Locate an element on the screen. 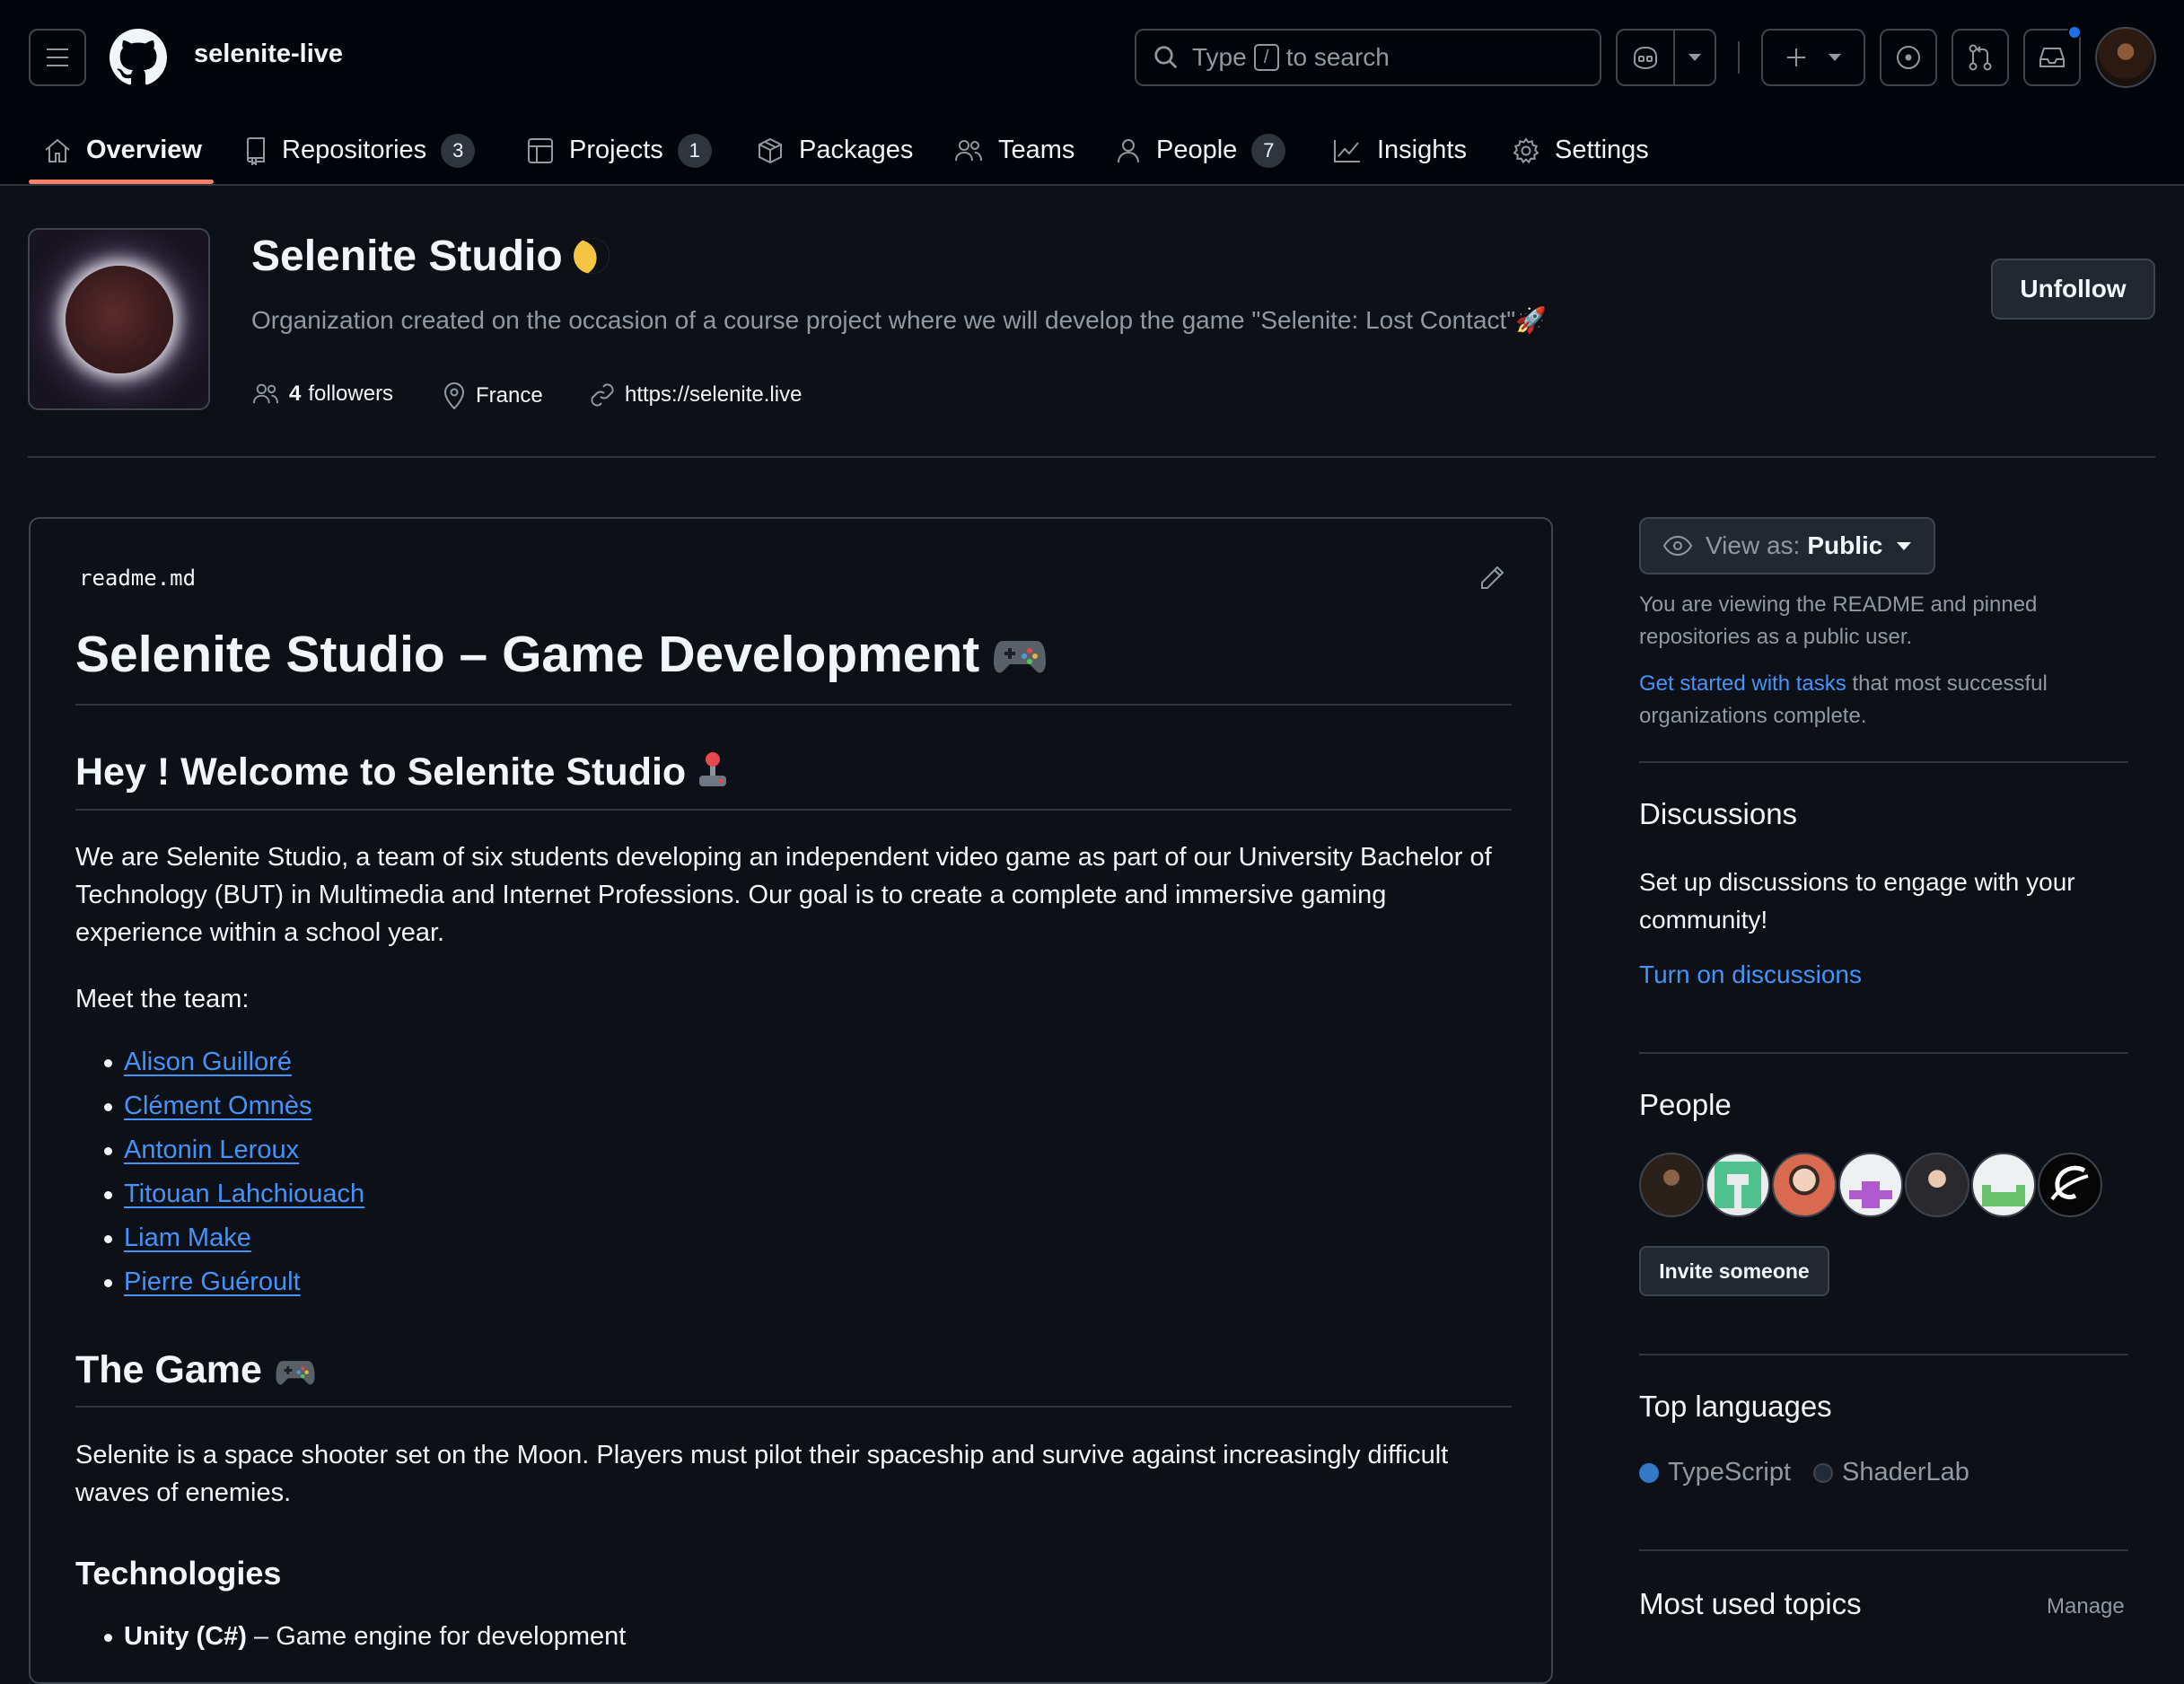 This screenshot has height=1684, width=2184. tab-teams: Teams is located at coordinates (1013, 150).